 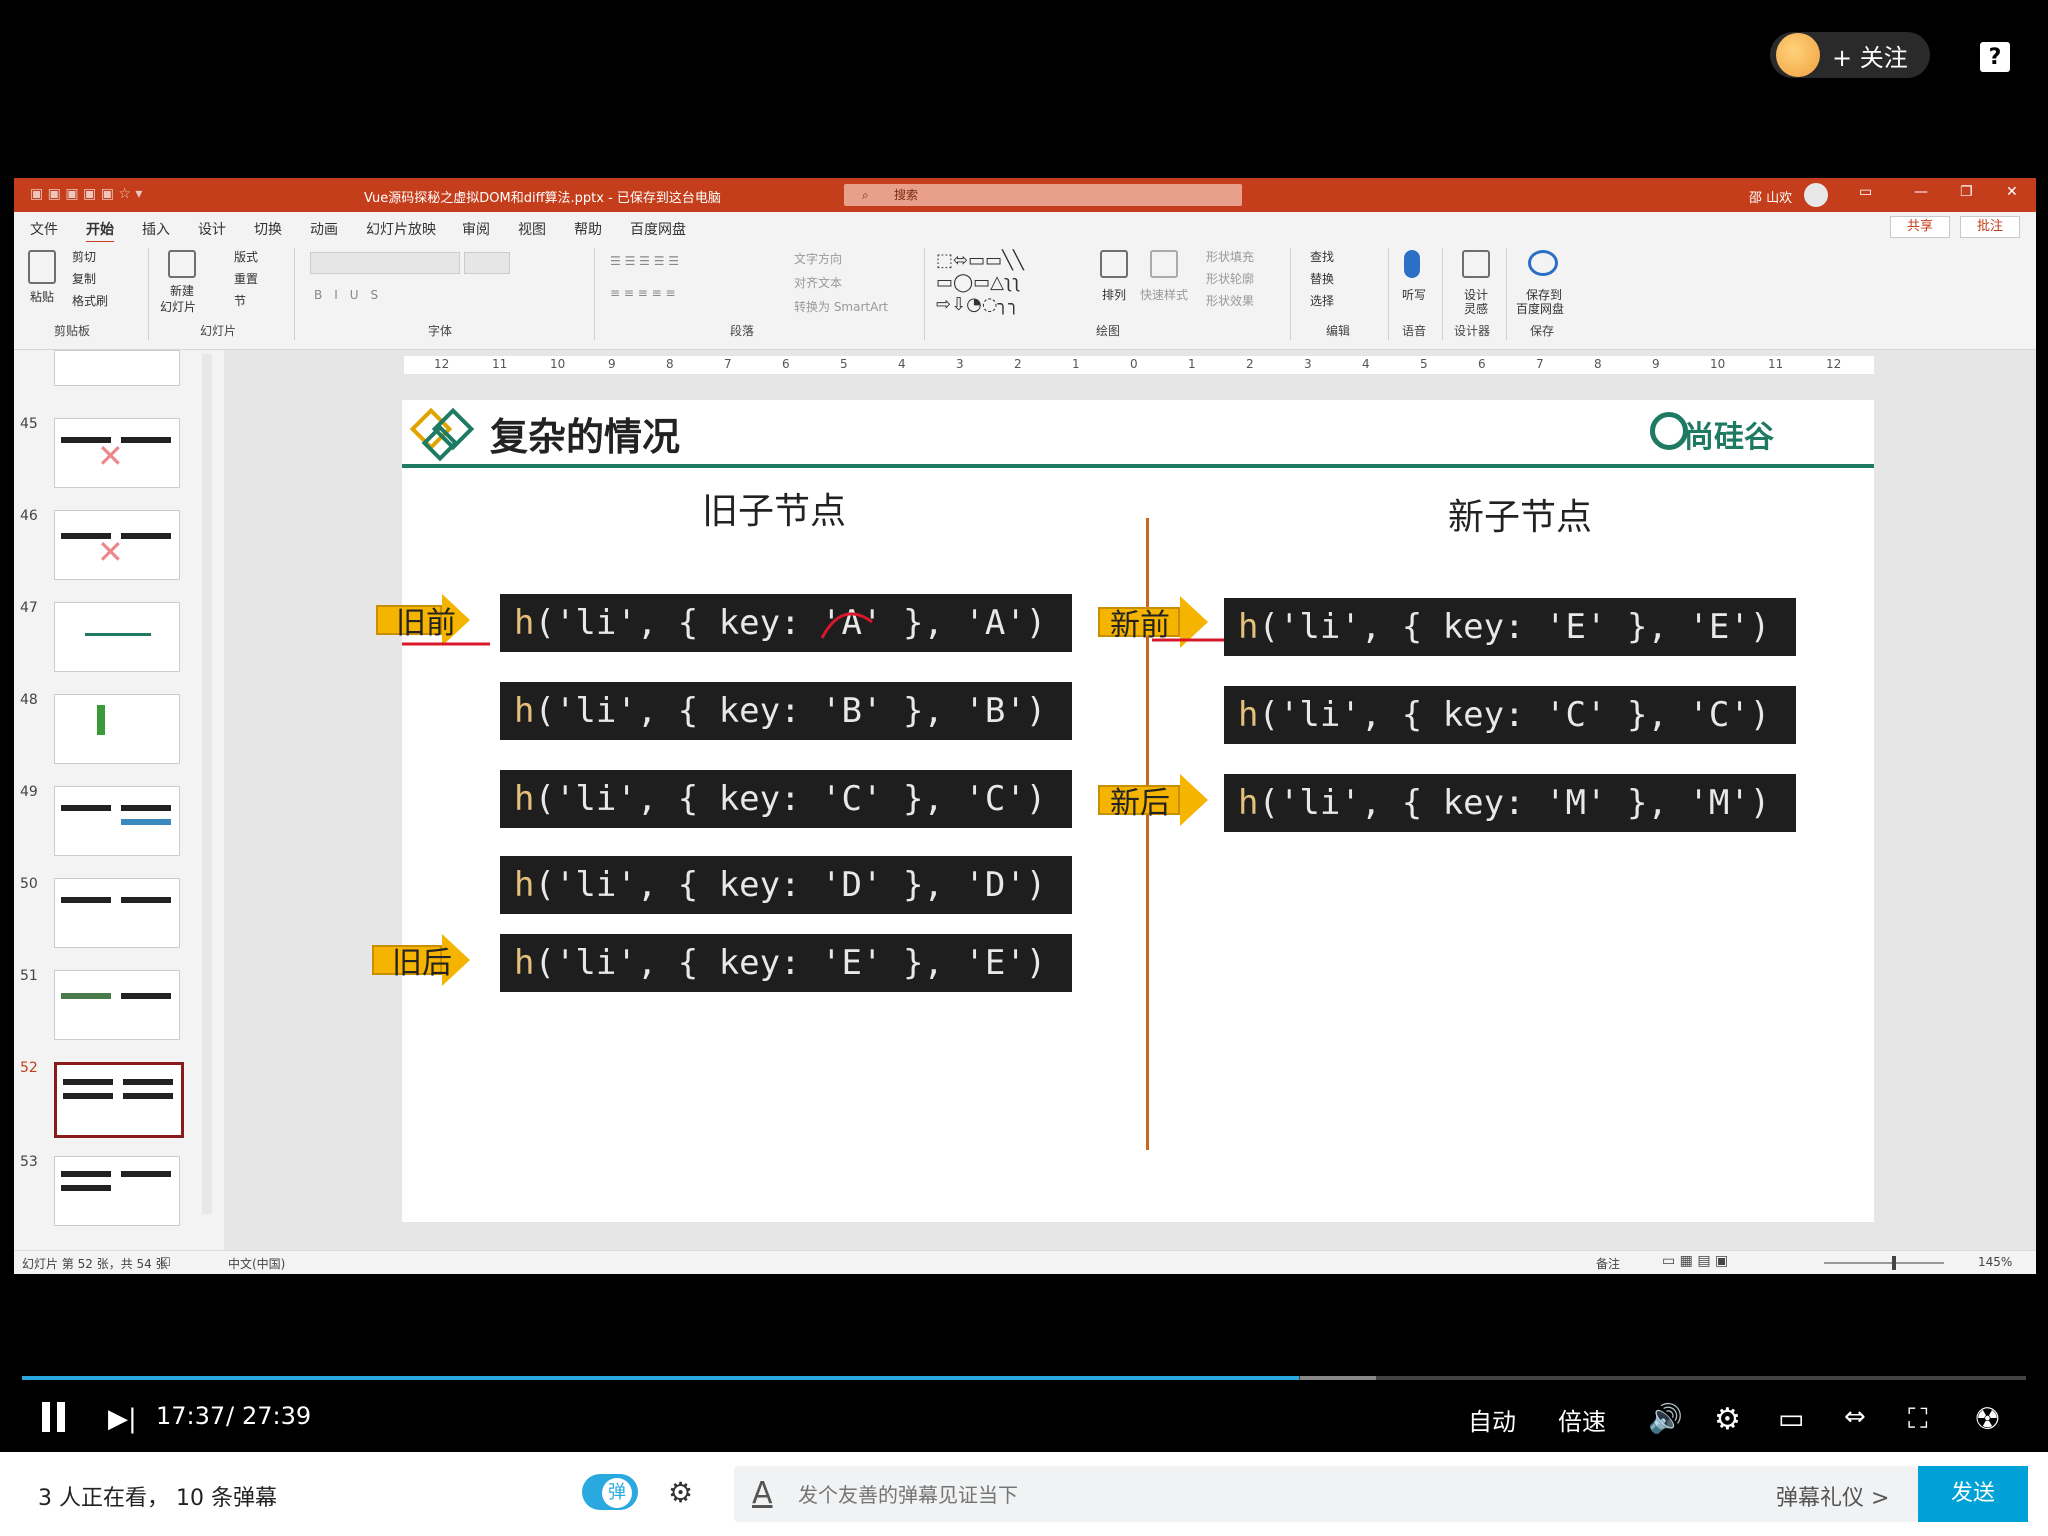 What do you see at coordinates (1973, 1494) in the screenshot?
I see `send-button: 发送` at bounding box center [1973, 1494].